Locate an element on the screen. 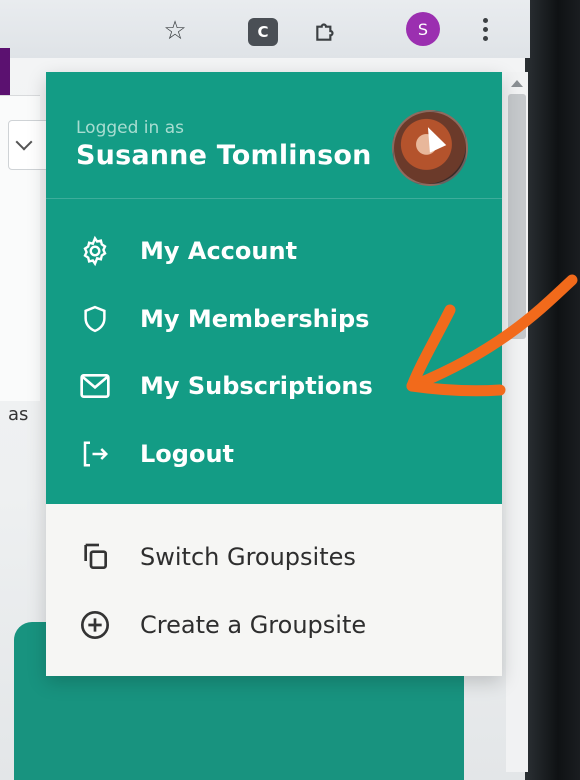  menu-item-switch-groupsites: Switch Groupsites is located at coordinates (216, 557).